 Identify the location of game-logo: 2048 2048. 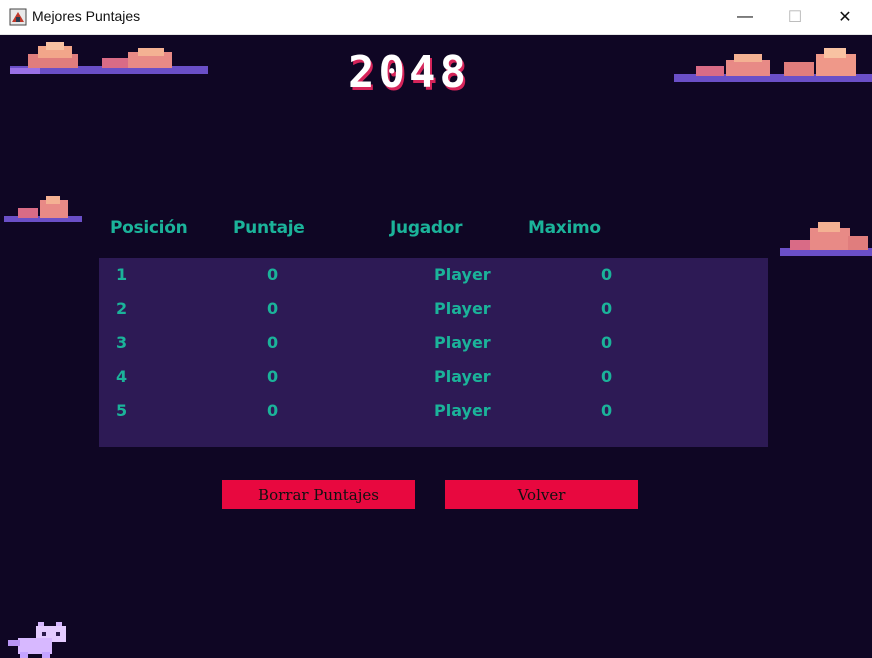
(409, 75).